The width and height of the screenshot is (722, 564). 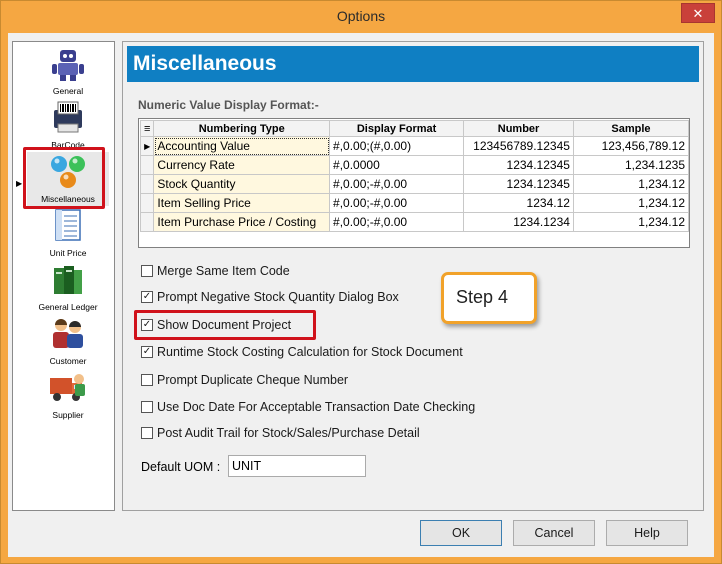 What do you see at coordinates (68, 280) in the screenshot?
I see `ledger-books-icon` at bounding box center [68, 280].